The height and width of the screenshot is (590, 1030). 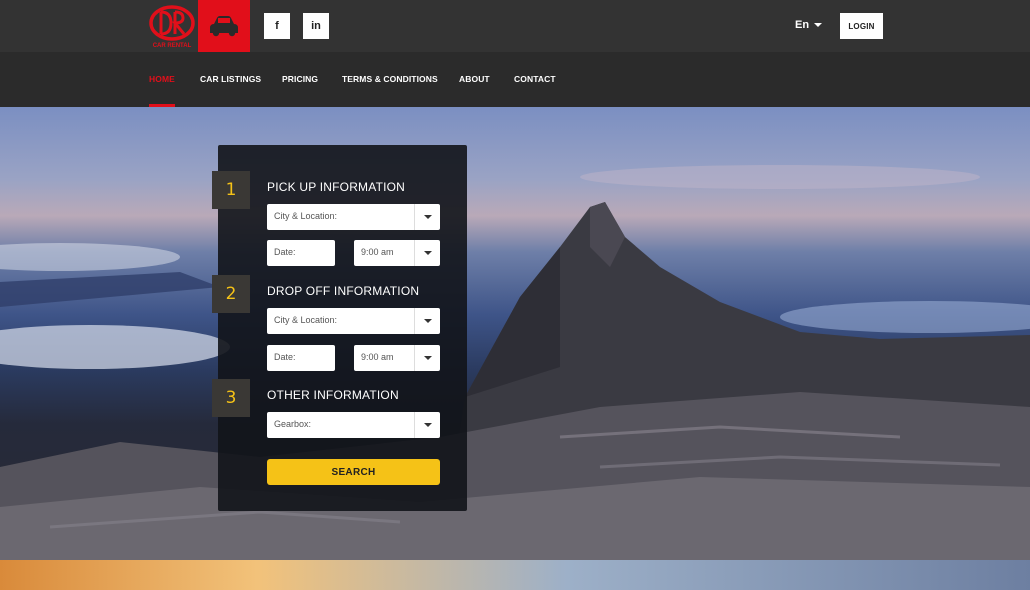 I want to click on top-bar: CAR RENTAL f in En LOGIN, so click(x=515, y=26).